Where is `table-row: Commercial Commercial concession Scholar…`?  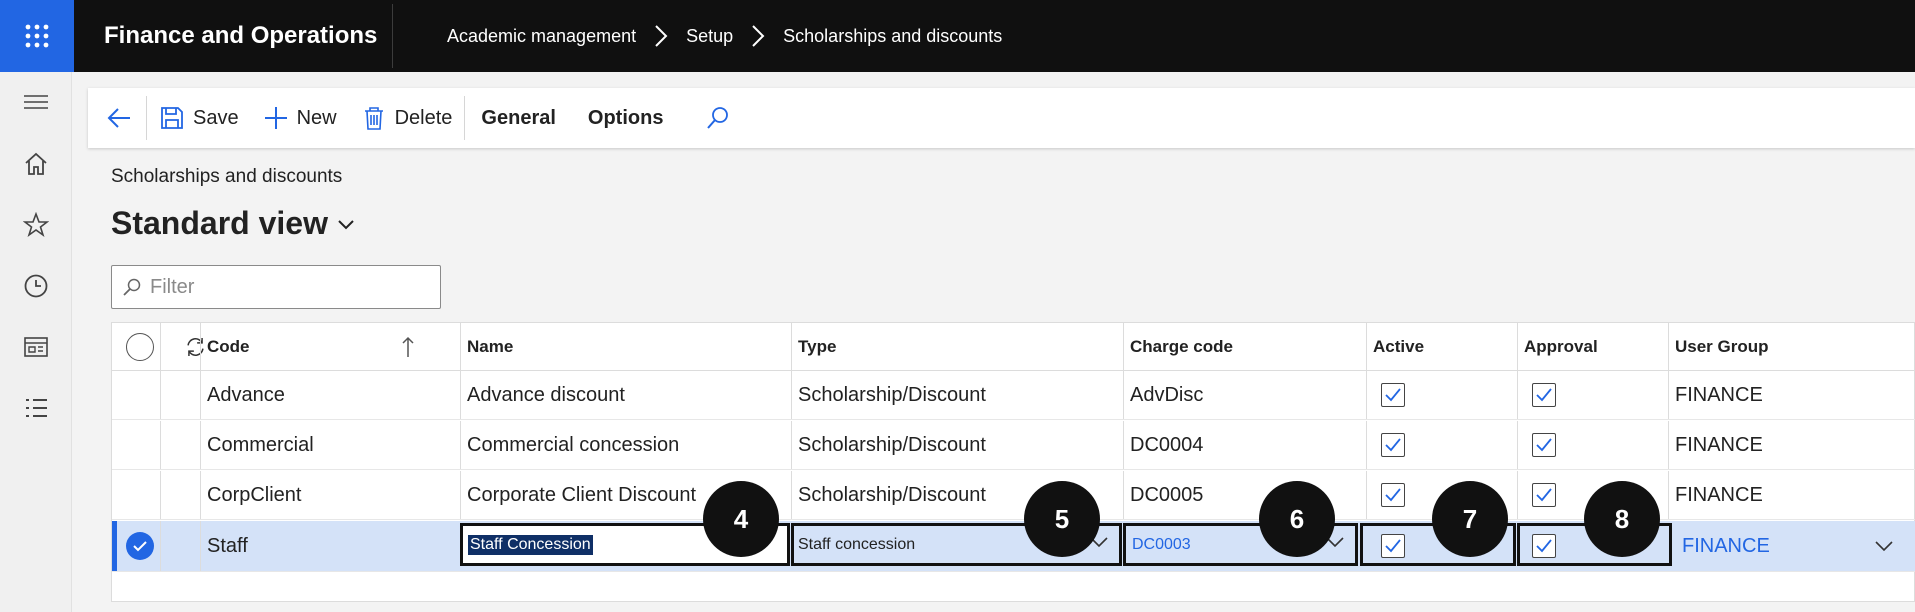 table-row: Commercial Commercial concession Scholar… is located at coordinates (1013, 445).